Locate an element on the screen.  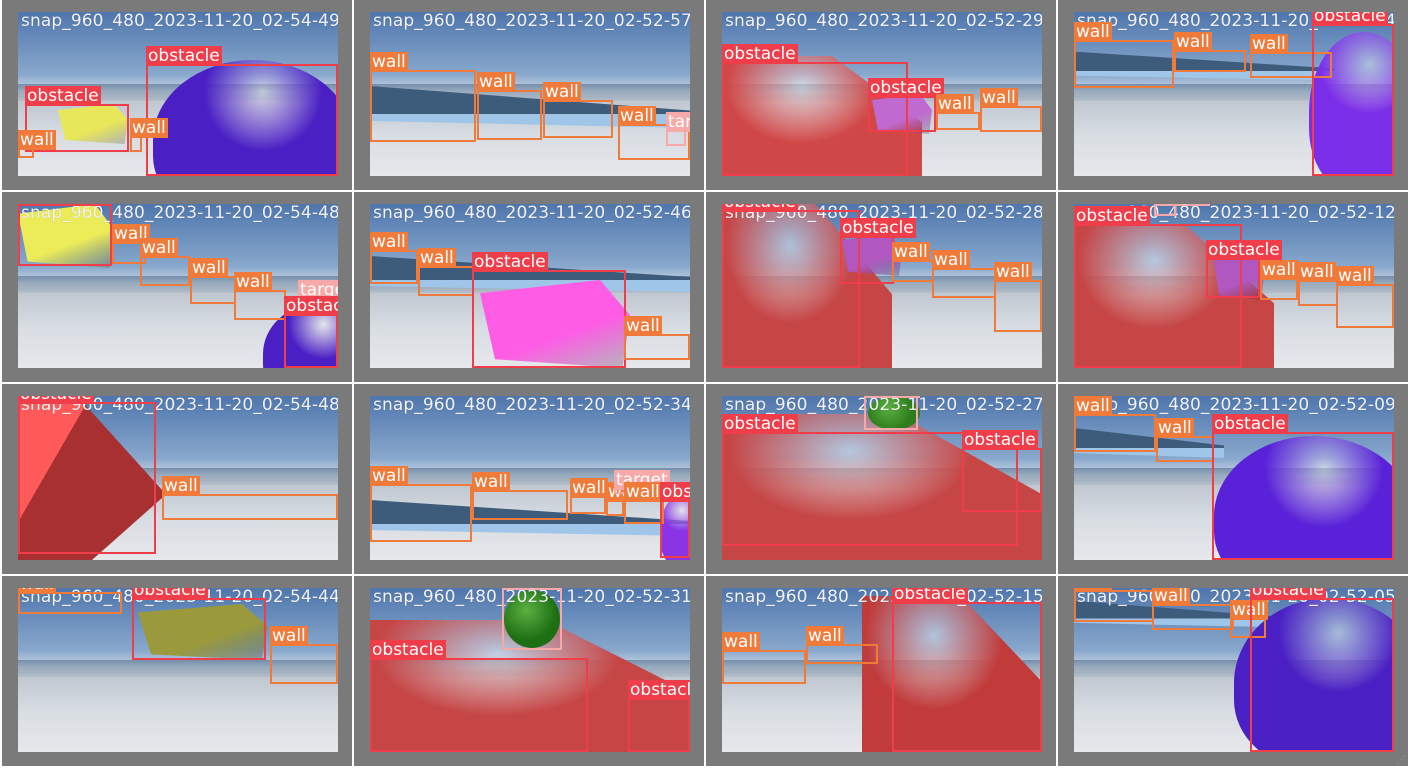
snapshot-filename: snap_960_480_2023-11-20_02-52-46_4 is located at coordinates (531, 213).